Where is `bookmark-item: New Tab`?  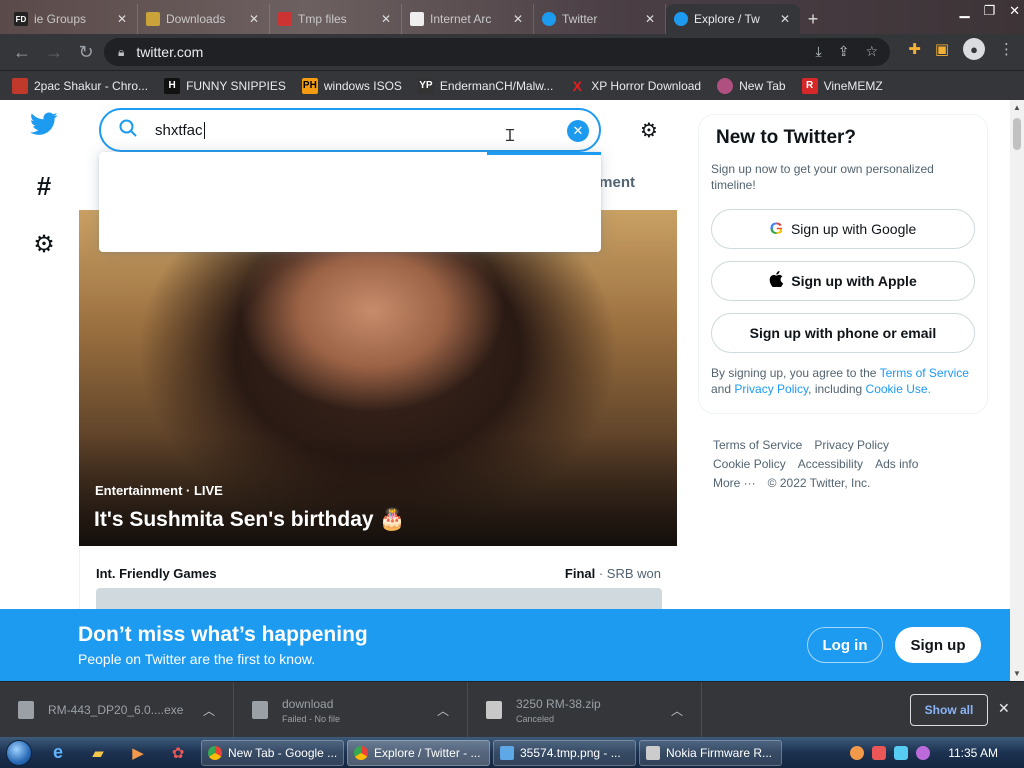
bookmark-item: New Tab is located at coordinates (751, 85).